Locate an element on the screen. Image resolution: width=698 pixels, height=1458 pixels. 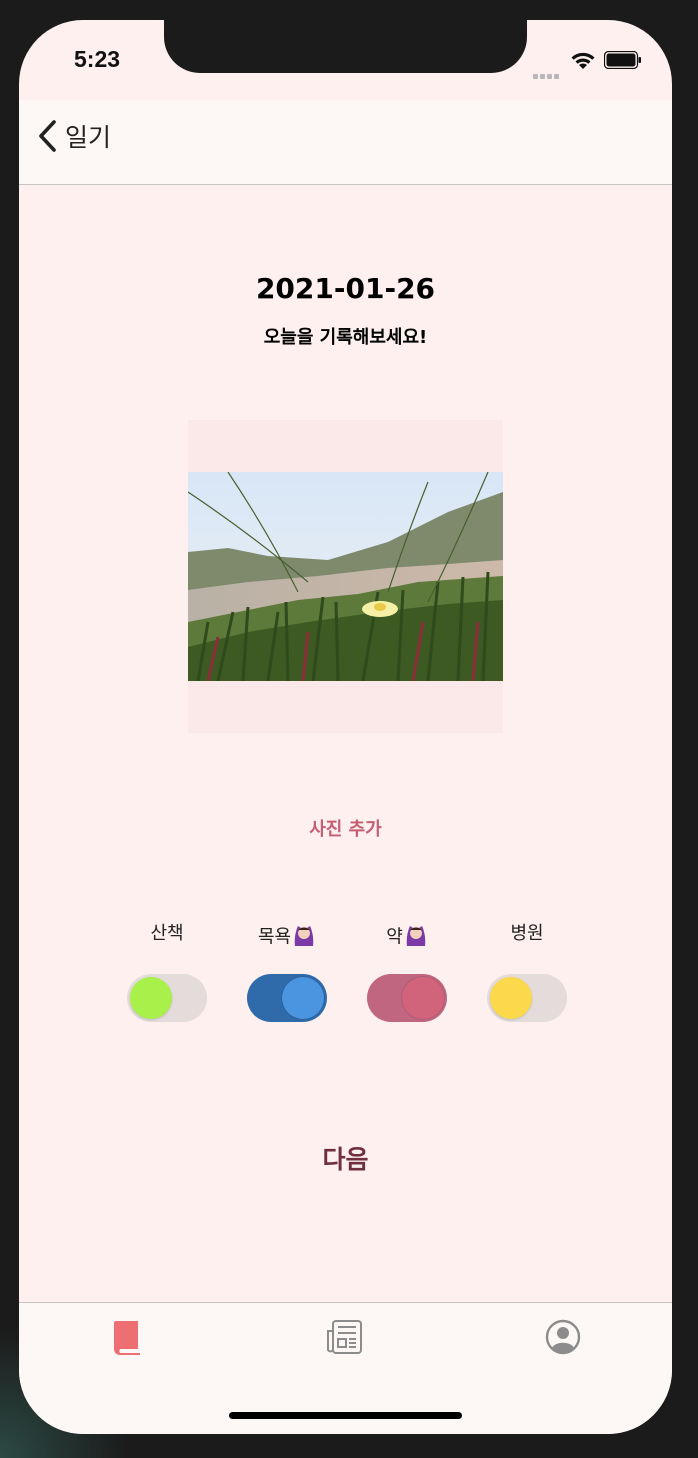
tab-news is located at coordinates (345, 1337).